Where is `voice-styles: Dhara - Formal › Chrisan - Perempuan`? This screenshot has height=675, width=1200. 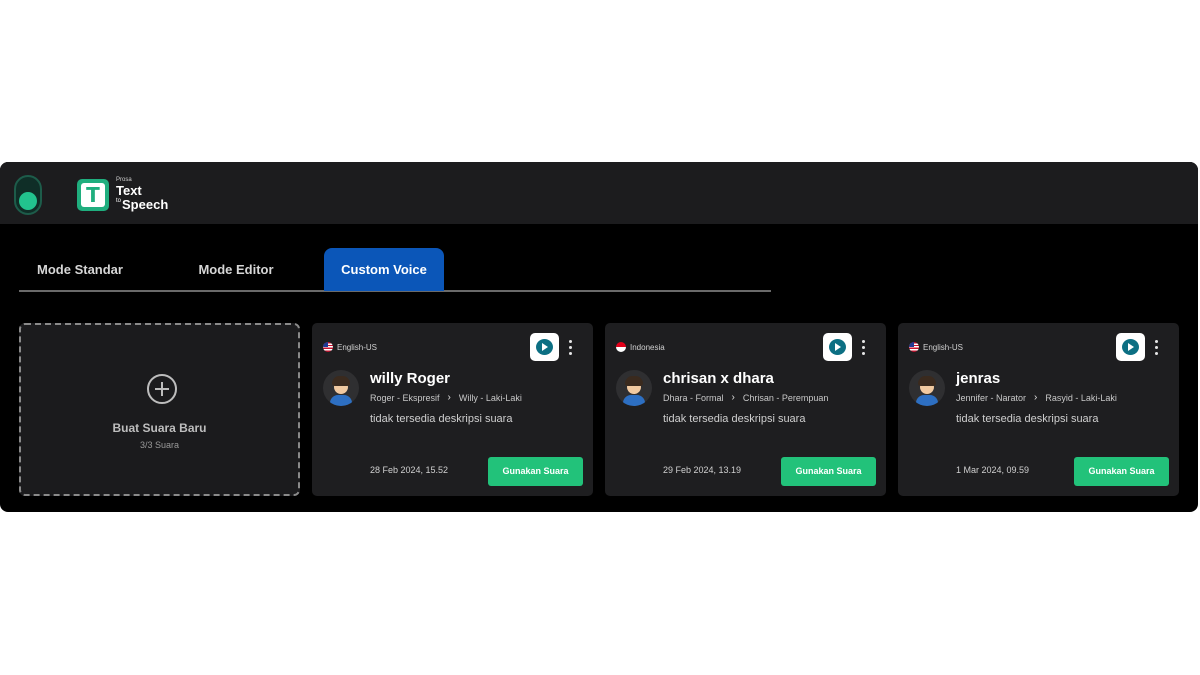 voice-styles: Dhara - Formal › Chrisan - Perempuan is located at coordinates (745, 397).